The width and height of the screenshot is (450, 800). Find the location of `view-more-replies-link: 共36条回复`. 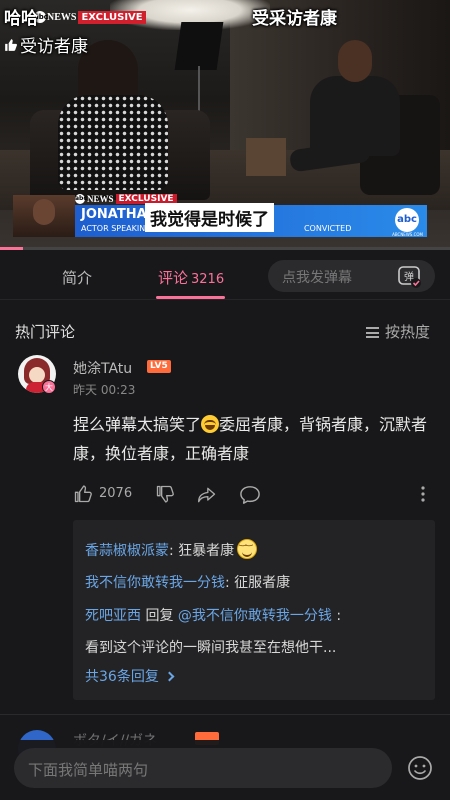

view-more-replies-link: 共36条回复 is located at coordinates (130, 676).